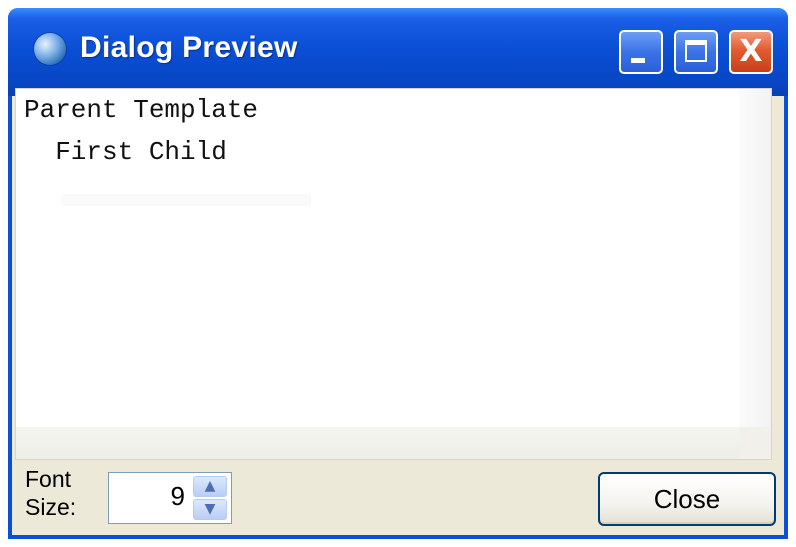 The height and width of the screenshot is (547, 796). Describe the element at coordinates (687, 499) in the screenshot. I see `close-button: Close` at that location.